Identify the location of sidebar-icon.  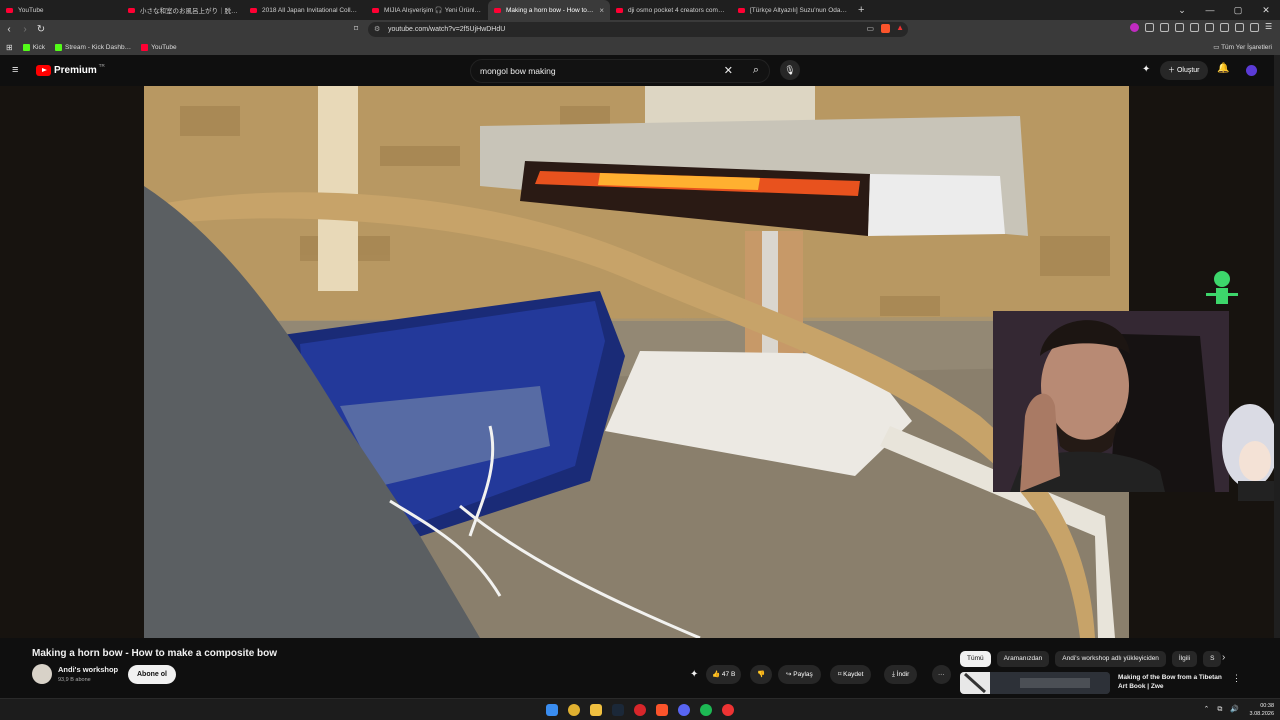
(1209, 27).